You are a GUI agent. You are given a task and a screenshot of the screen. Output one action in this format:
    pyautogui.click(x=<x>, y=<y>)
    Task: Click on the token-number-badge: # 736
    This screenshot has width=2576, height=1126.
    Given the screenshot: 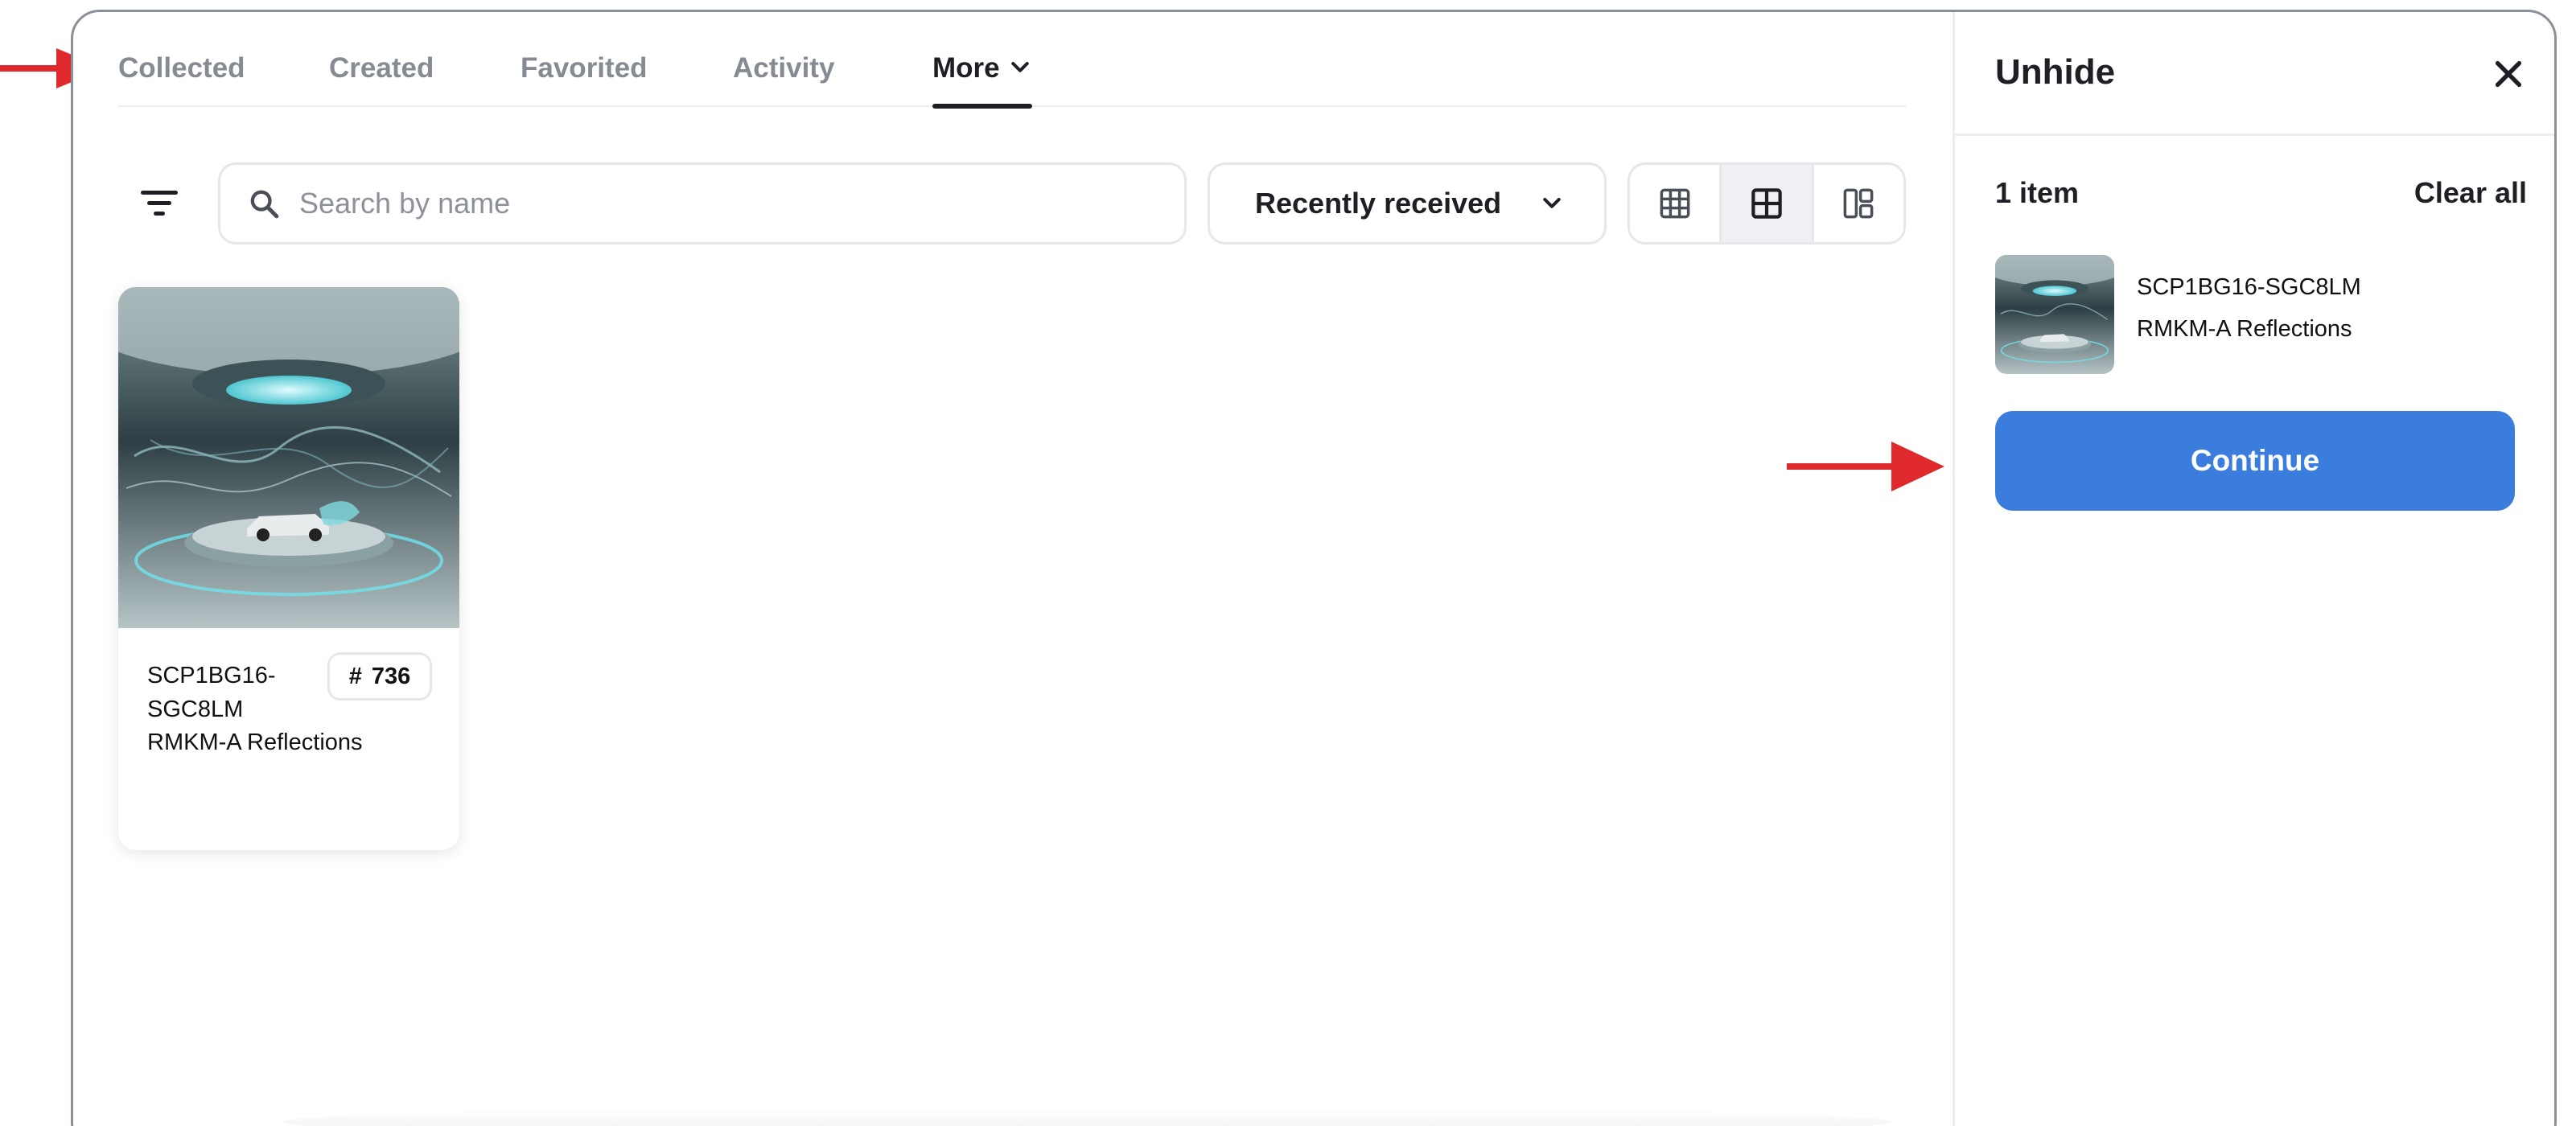 What is the action you would take?
    pyautogui.click(x=379, y=676)
    